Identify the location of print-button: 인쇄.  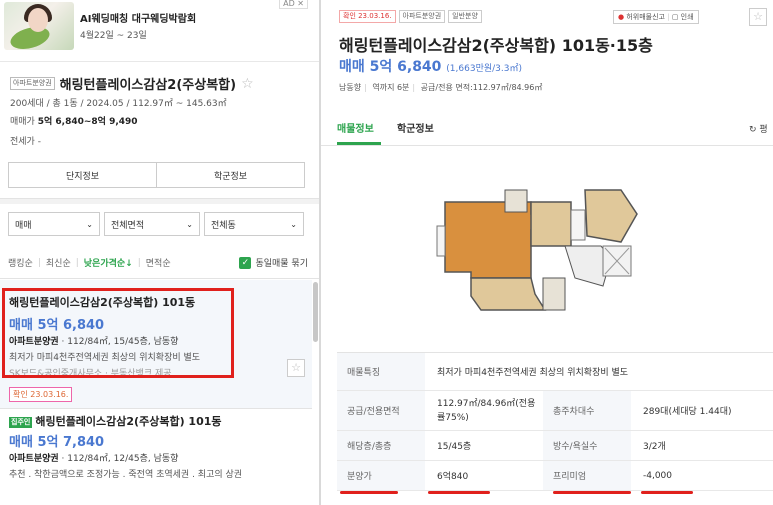
(687, 17).